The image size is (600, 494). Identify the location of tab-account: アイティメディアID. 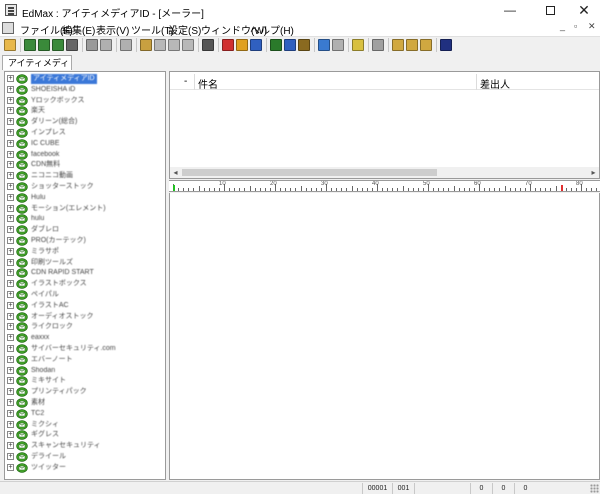
(37, 68).